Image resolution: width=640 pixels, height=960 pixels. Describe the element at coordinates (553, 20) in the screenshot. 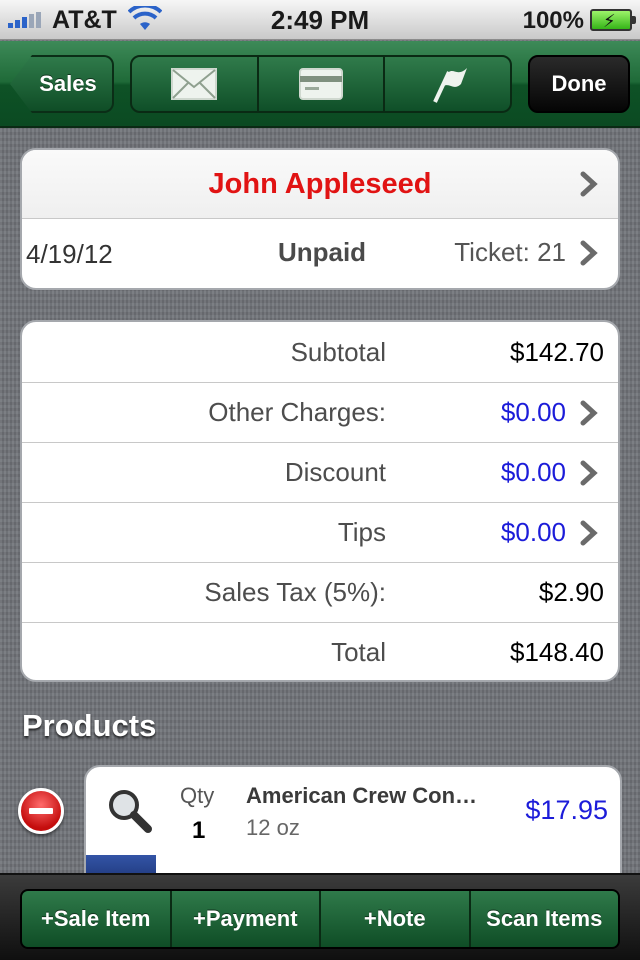

I see `battery-percent: 100%` at that location.